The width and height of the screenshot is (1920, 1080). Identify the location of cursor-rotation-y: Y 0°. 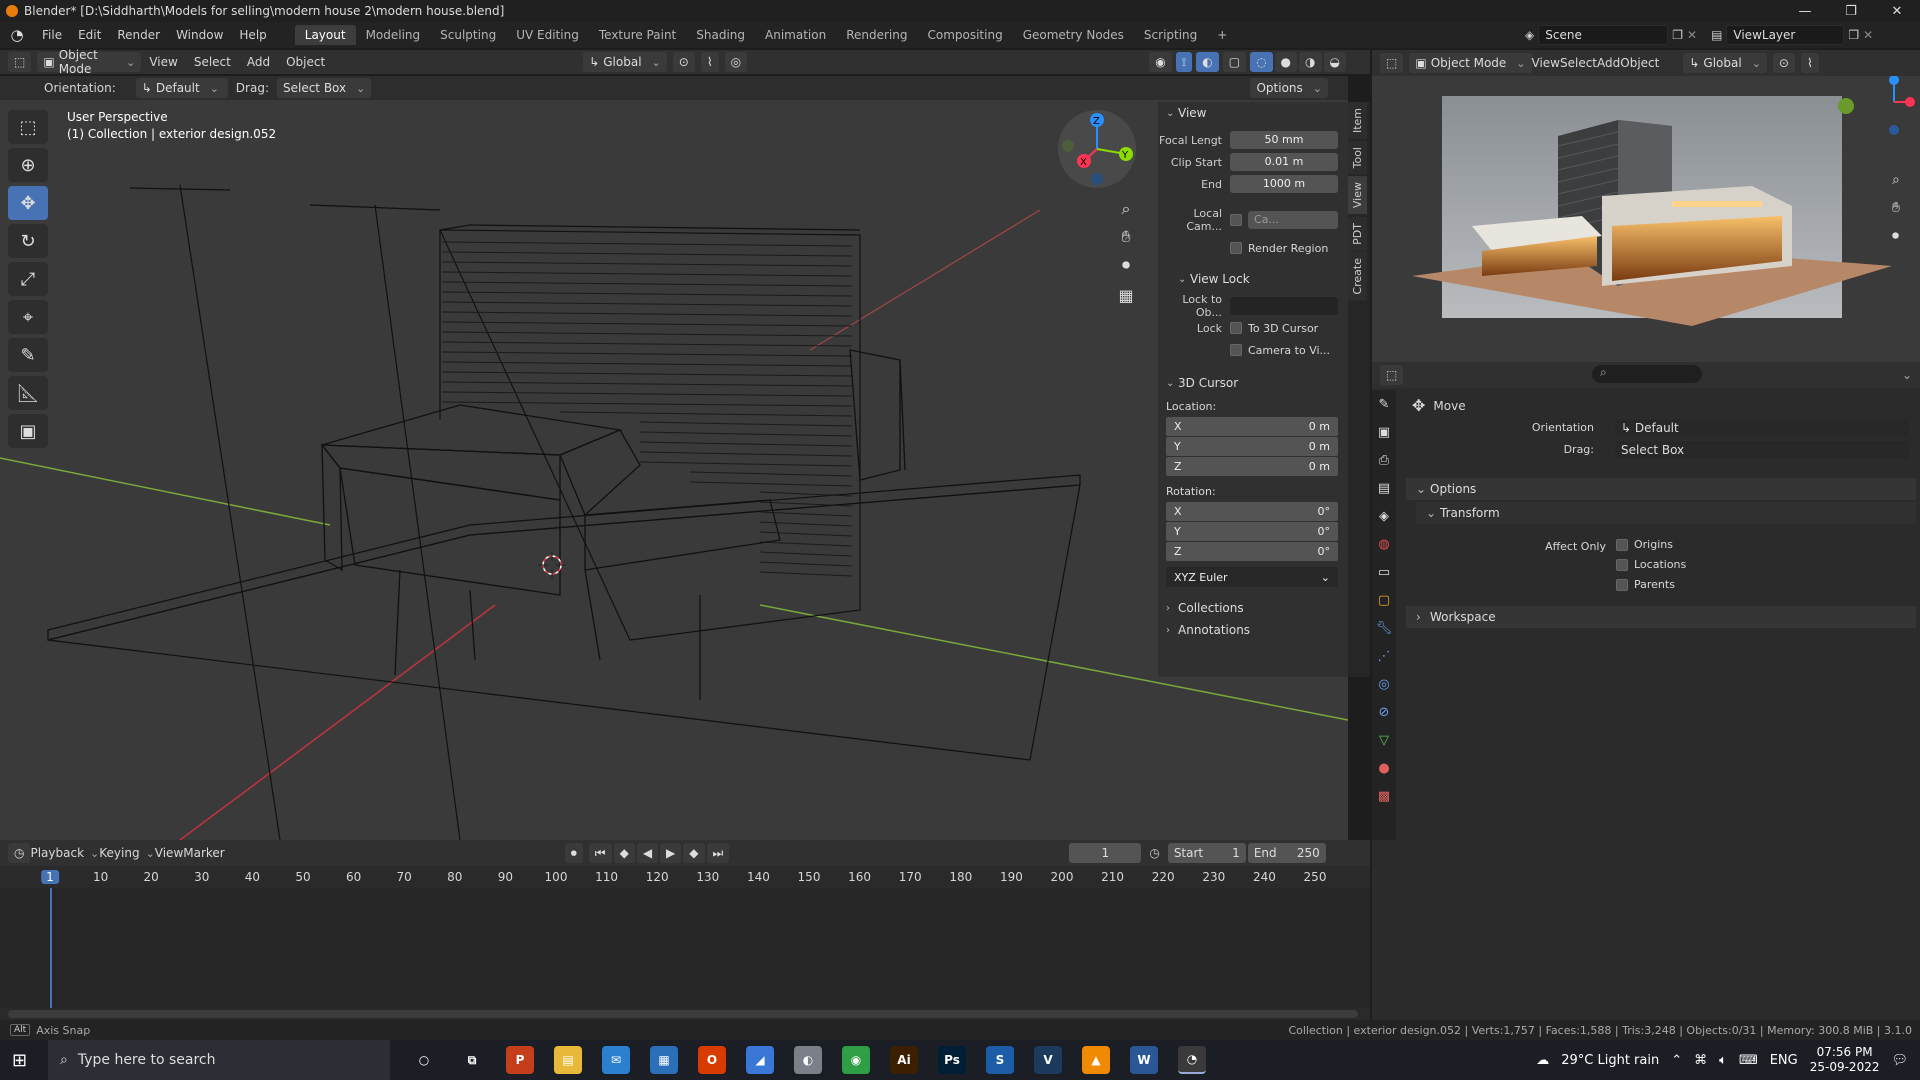
(1252, 531).